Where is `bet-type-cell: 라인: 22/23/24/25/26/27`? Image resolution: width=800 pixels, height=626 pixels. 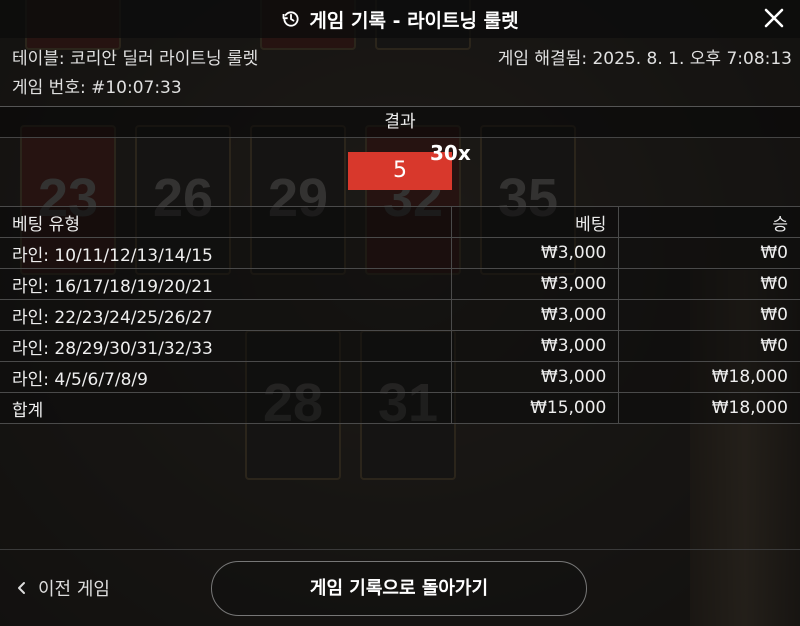 bet-type-cell: 라인: 22/23/24/25/26/27 is located at coordinates (226, 315).